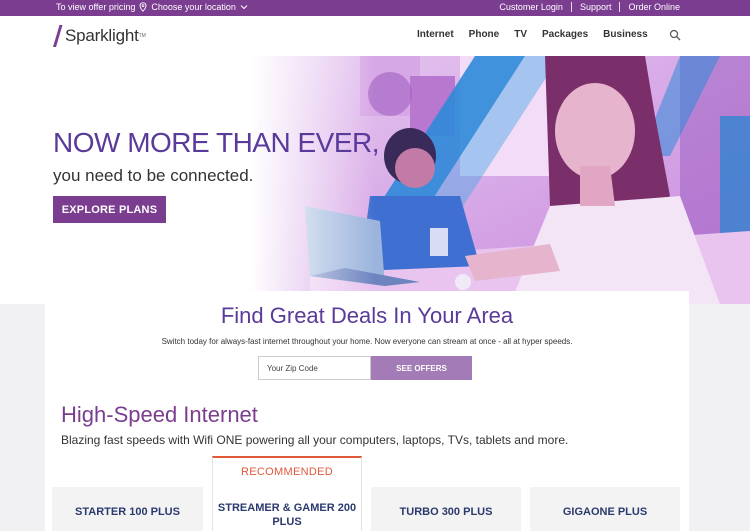 Image resolution: width=750 pixels, height=531 pixels. What do you see at coordinates (142, 36) in the screenshot?
I see `logo-trademark: TM` at bounding box center [142, 36].